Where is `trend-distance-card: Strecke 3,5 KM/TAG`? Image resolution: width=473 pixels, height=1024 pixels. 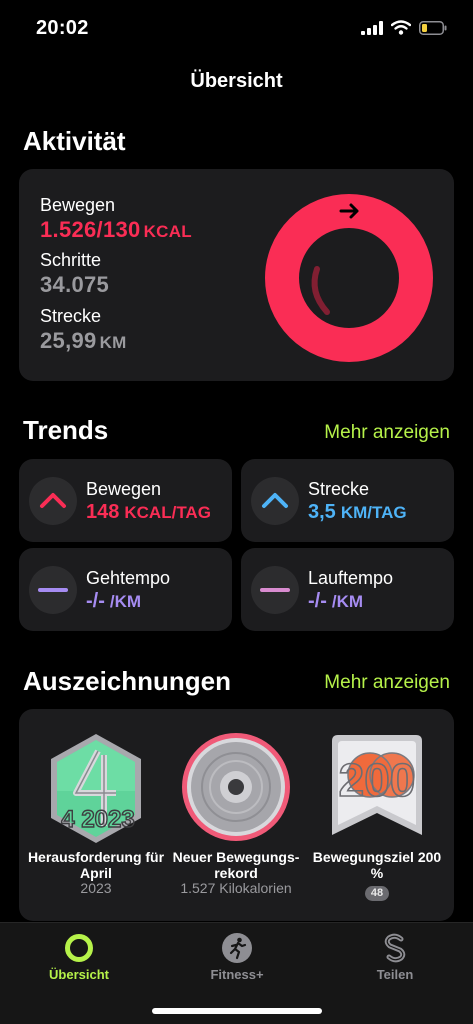 trend-distance-card: Strecke 3,5 KM/TAG is located at coordinates (347, 500).